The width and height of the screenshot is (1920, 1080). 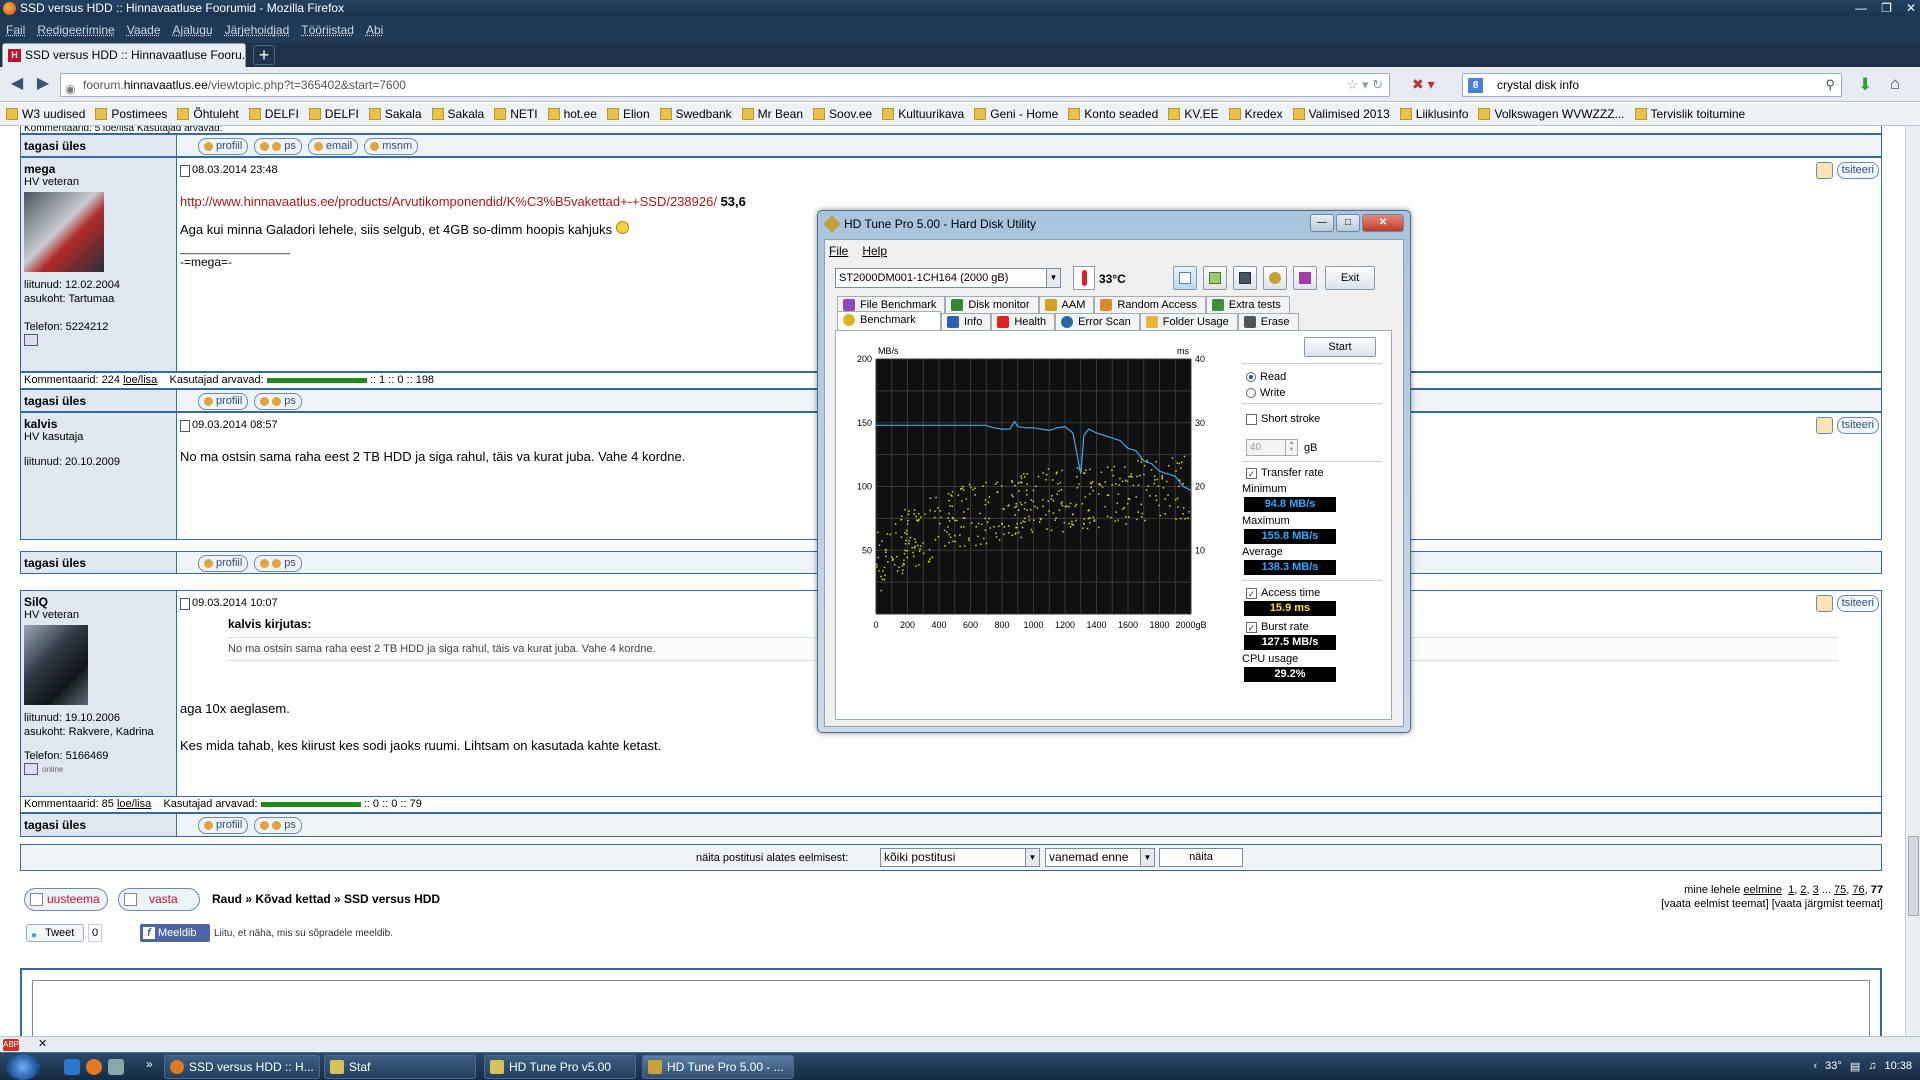 I want to click on stroke-size-stepper: 40 ▲ ▼, so click(x=1272, y=447).